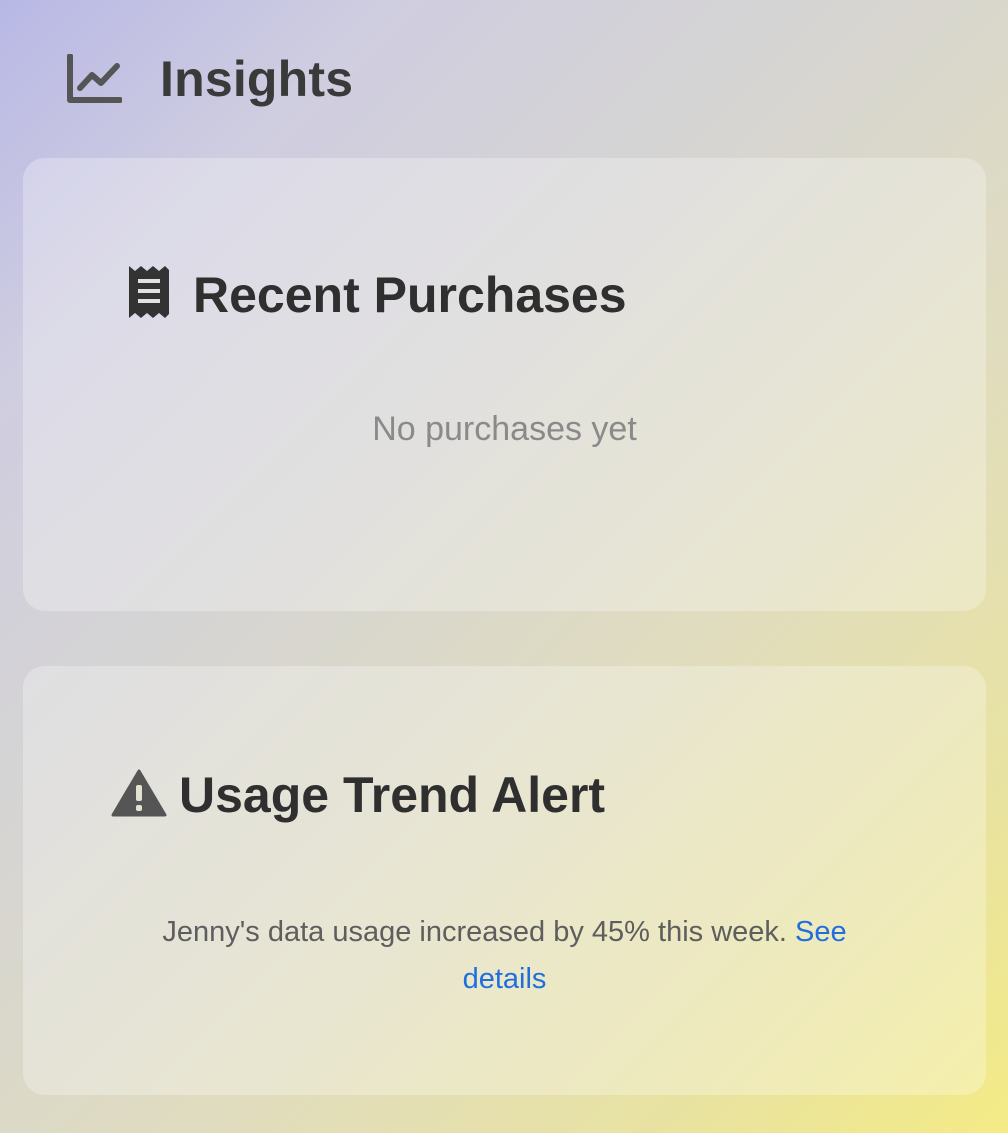 This screenshot has width=1008, height=1133. I want to click on page-title: Insights, so click(257, 79).